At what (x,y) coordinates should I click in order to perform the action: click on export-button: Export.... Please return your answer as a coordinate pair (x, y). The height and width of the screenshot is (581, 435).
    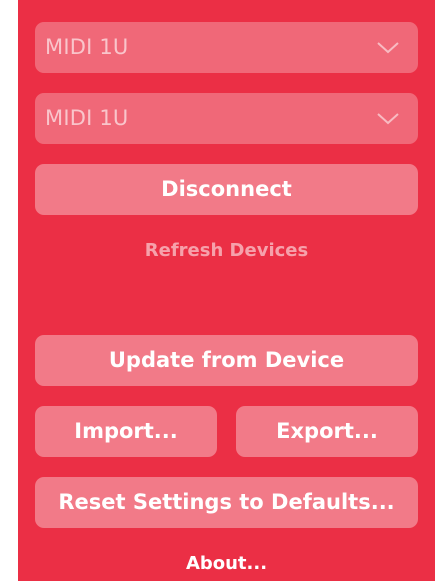
    Looking at the image, I should click on (327, 431).